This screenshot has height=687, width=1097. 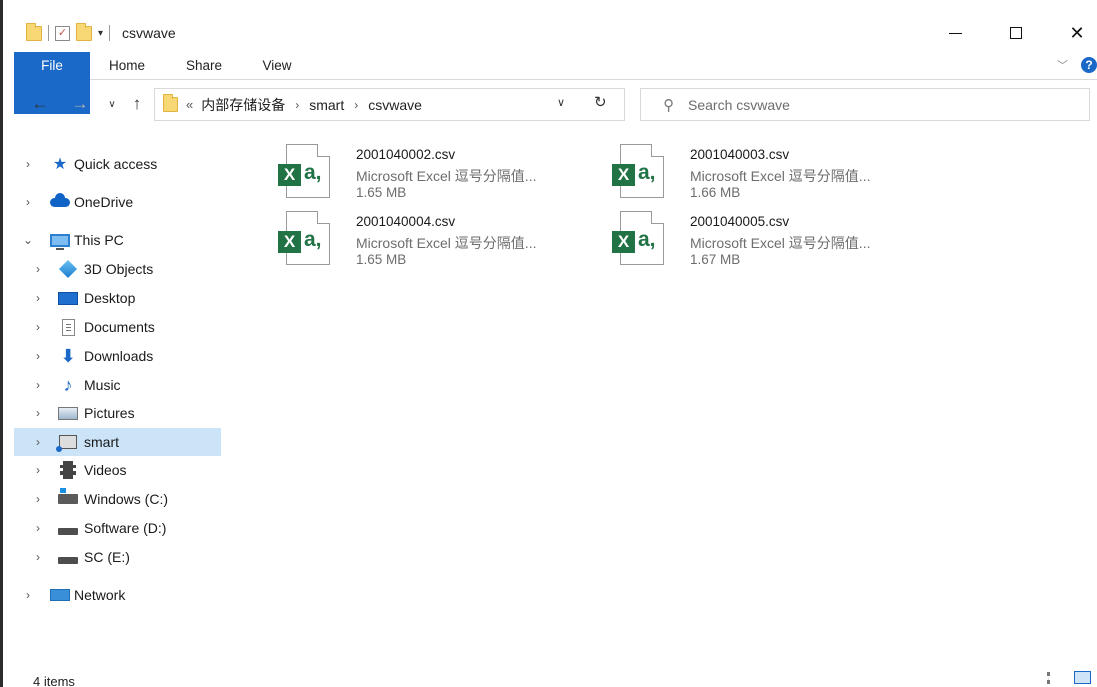 I want to click on quick-access-toolbar: ✓ ▾ csvwave, so click(x=101, y=31).